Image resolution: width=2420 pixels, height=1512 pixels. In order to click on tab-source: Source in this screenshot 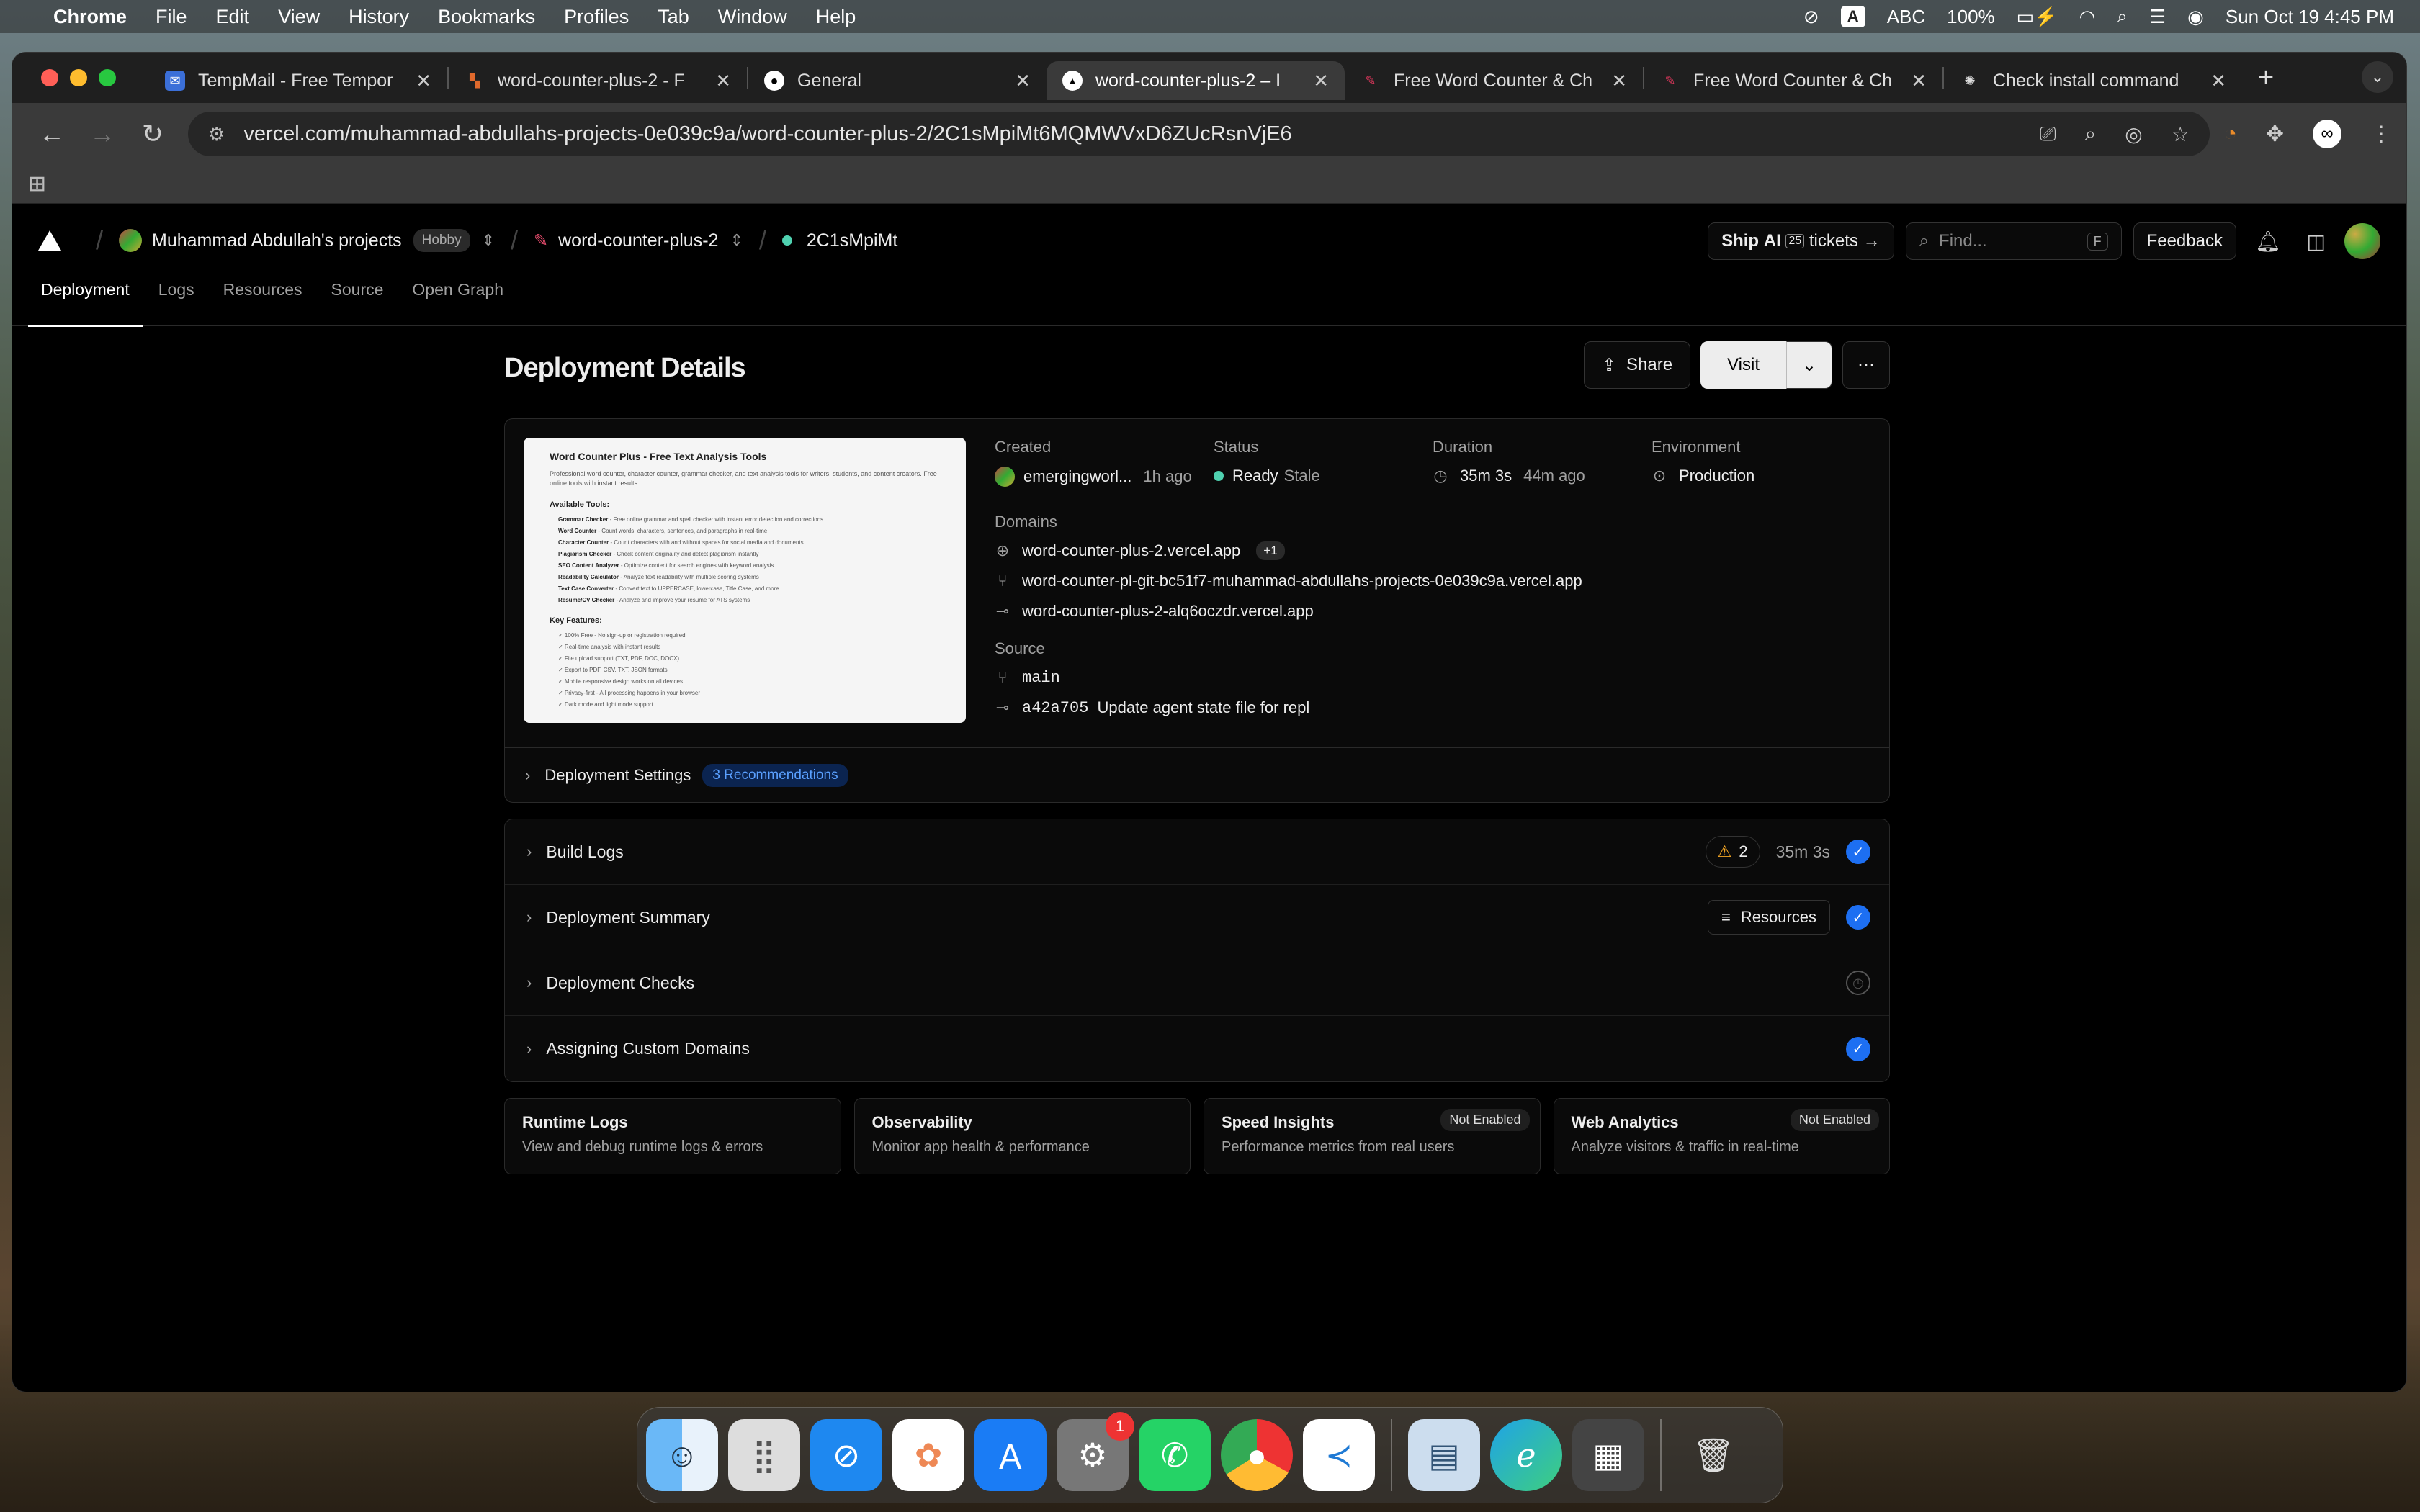, I will do `click(357, 301)`.